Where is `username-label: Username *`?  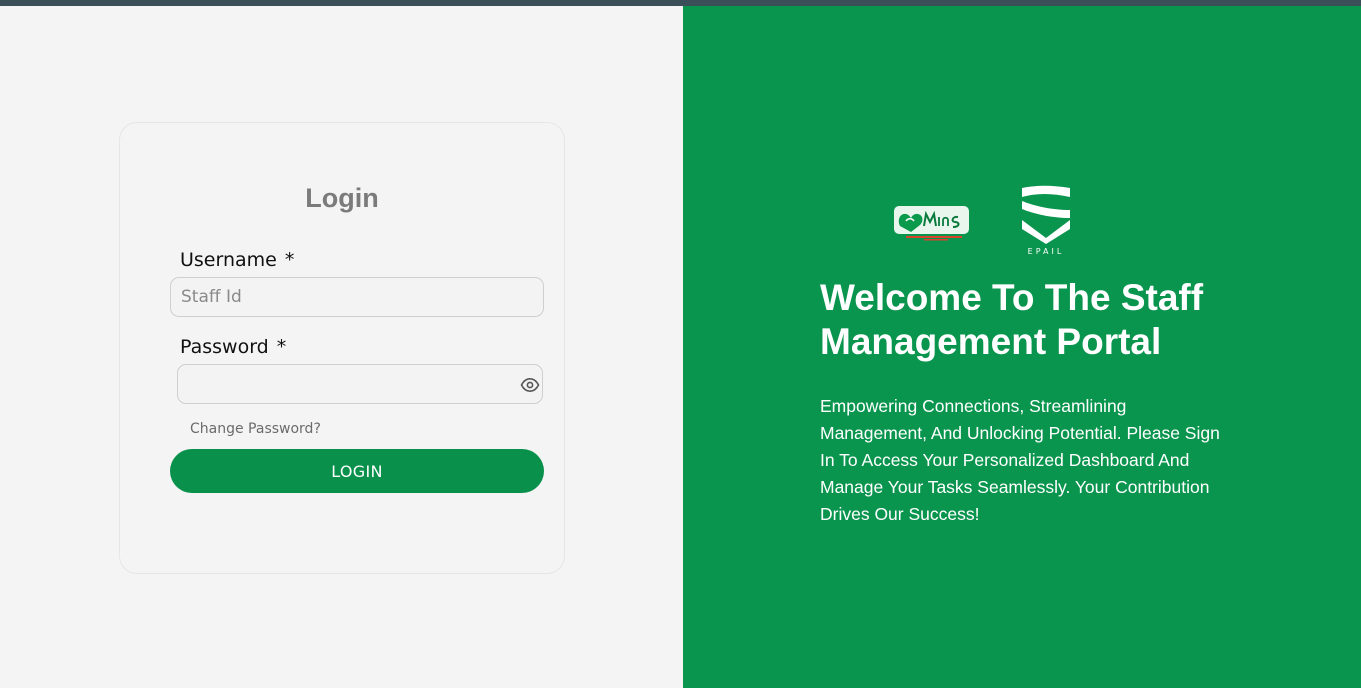 username-label: Username * is located at coordinates (237, 260).